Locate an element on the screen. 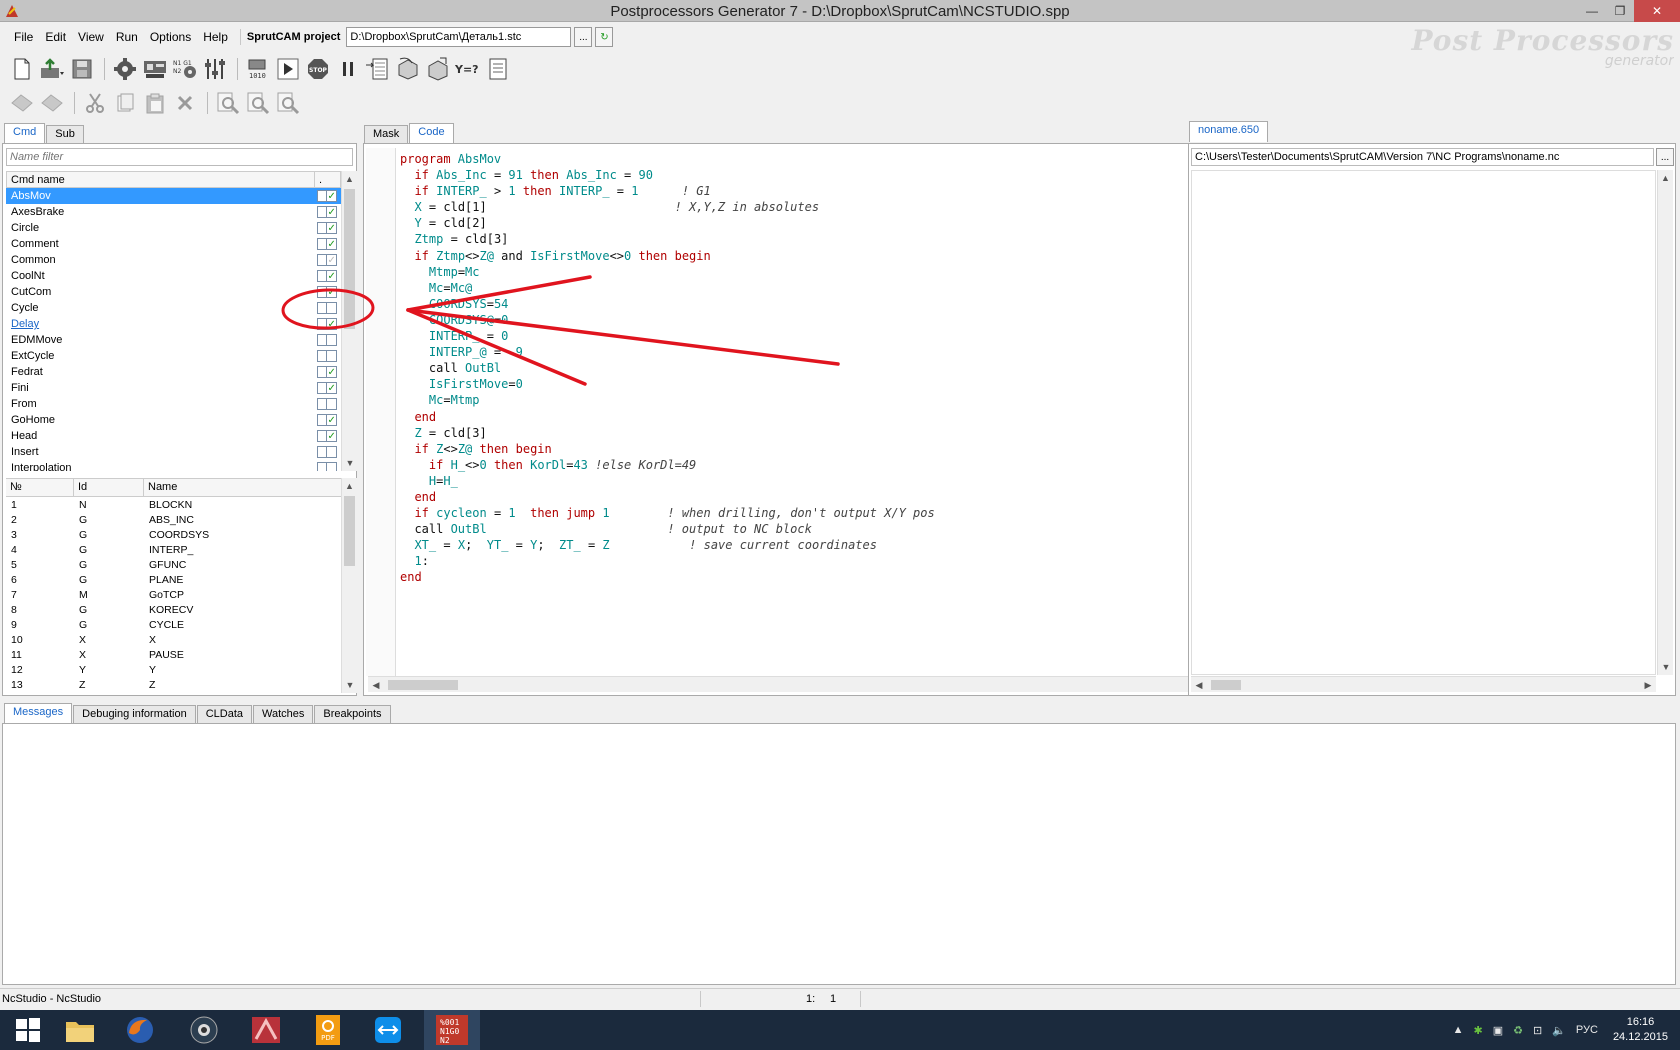 The width and height of the screenshot is (1680, 1050). tab-watches: Watches is located at coordinates (283, 714).